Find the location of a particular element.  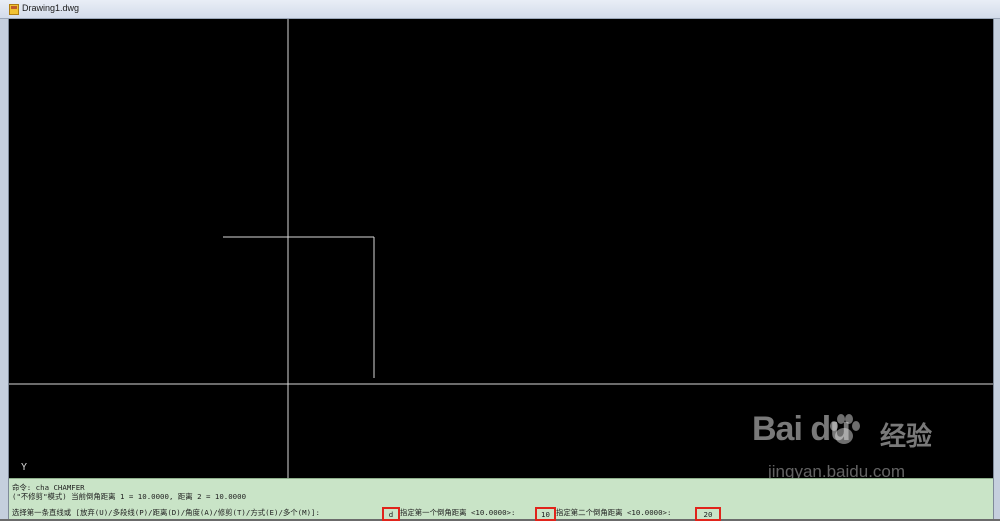

document-title-bar: Drawing1.dwg is located at coordinates (500, 9).